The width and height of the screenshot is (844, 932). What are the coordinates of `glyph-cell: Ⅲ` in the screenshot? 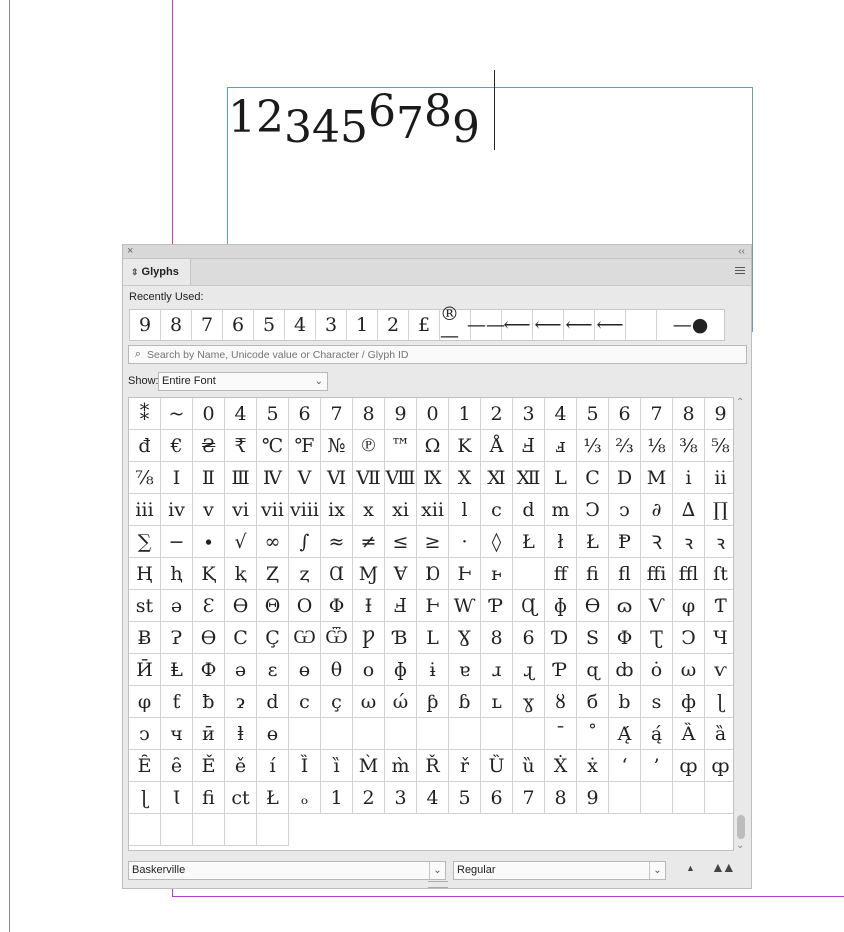 It's located at (241, 478).